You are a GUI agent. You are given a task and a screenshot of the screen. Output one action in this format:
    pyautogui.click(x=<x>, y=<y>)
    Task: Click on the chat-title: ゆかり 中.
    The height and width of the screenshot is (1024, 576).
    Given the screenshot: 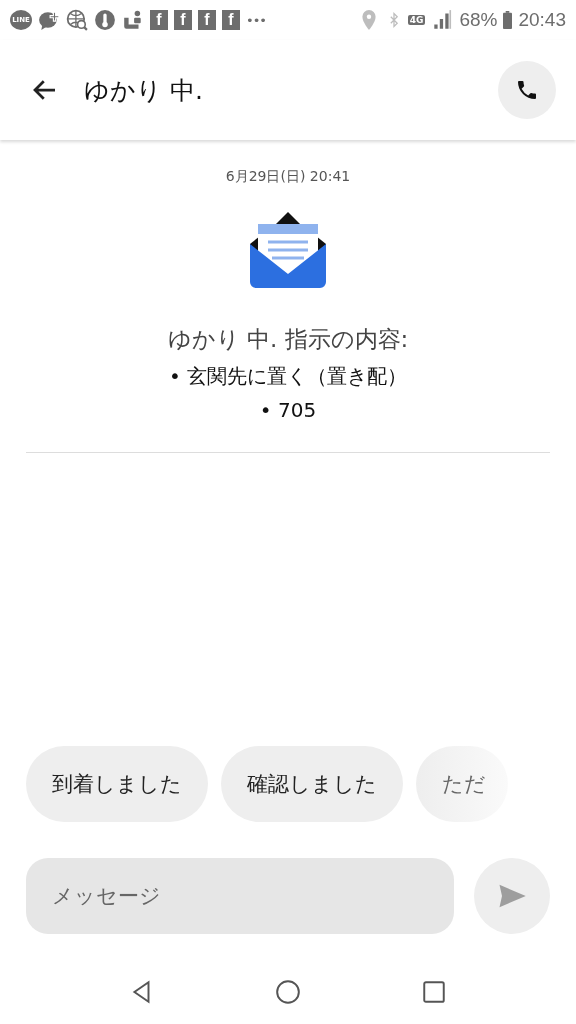 What is the action you would take?
    pyautogui.click(x=144, y=90)
    